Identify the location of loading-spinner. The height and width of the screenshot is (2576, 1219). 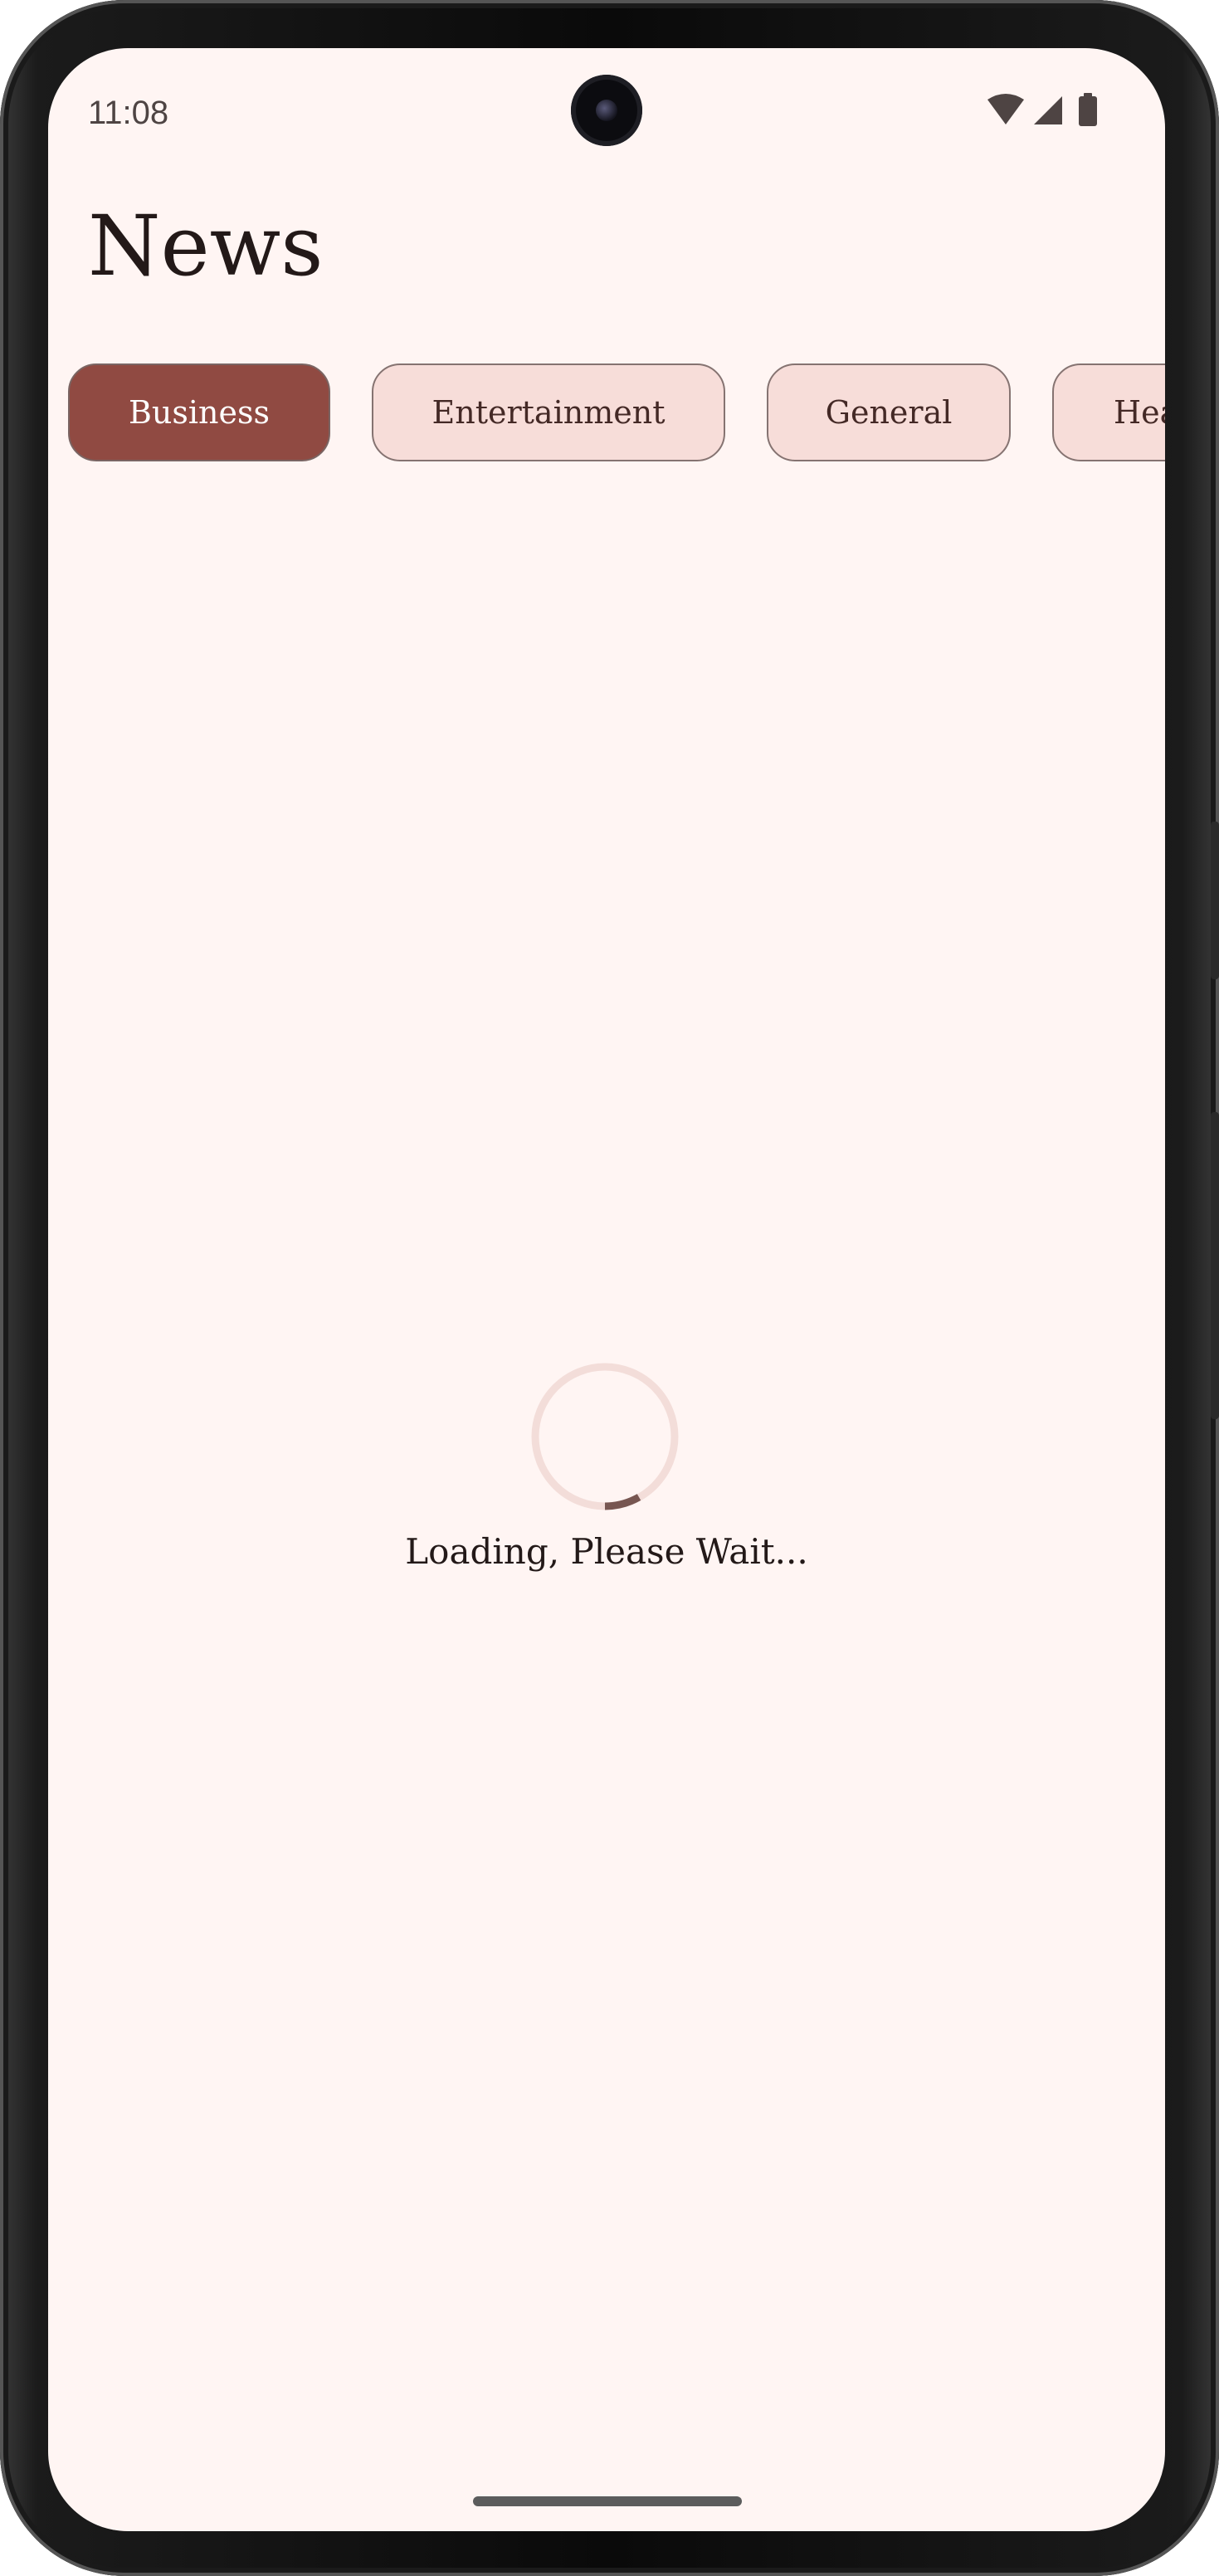
(605, 1437).